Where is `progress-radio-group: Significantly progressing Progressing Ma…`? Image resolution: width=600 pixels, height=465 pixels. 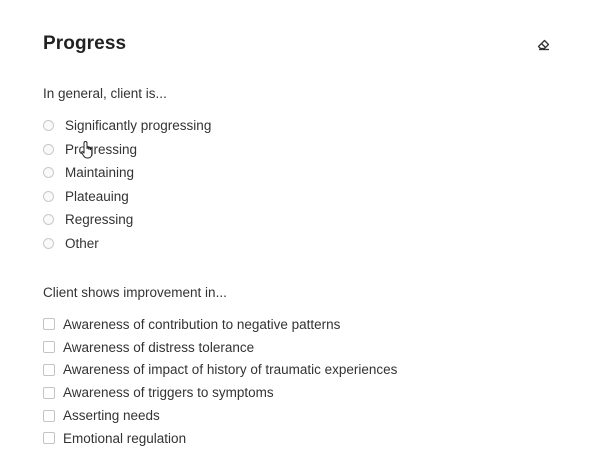
progress-radio-group: Significantly progressing Progressing Ma… is located at coordinates (127, 184).